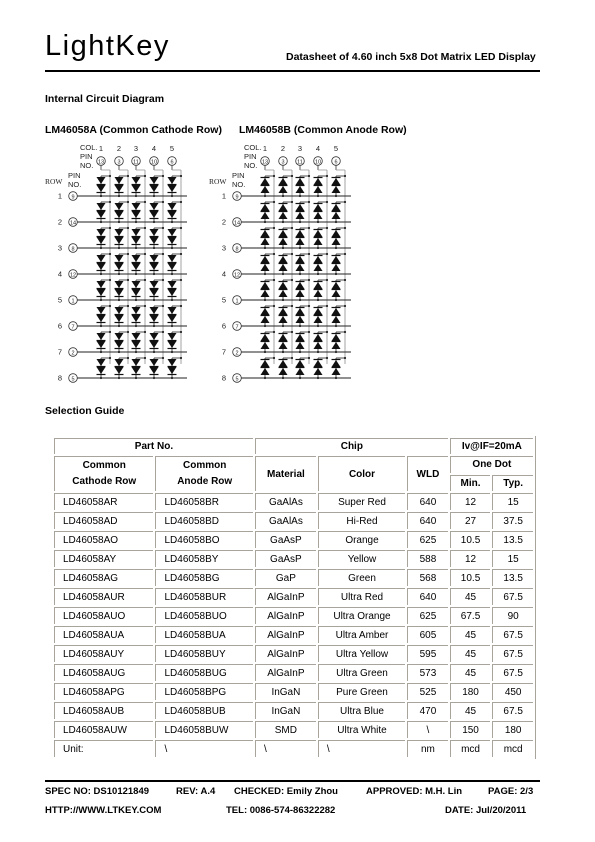  Describe the element at coordinates (293, 558) in the screenshot. I see `table-row: LD46058AY LD46058BY GaAsP Yellow 588 12 15` at that location.